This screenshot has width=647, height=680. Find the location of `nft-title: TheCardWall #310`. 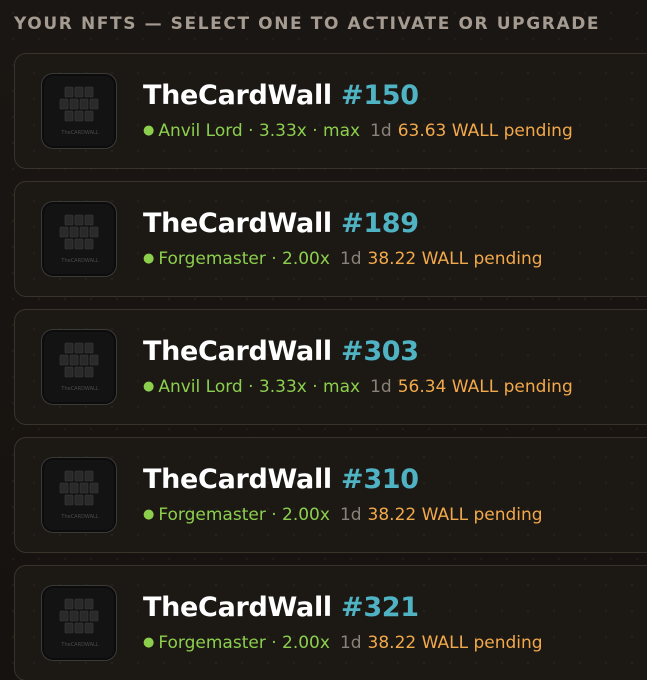

nft-title: TheCardWall #310 is located at coordinates (281, 479).